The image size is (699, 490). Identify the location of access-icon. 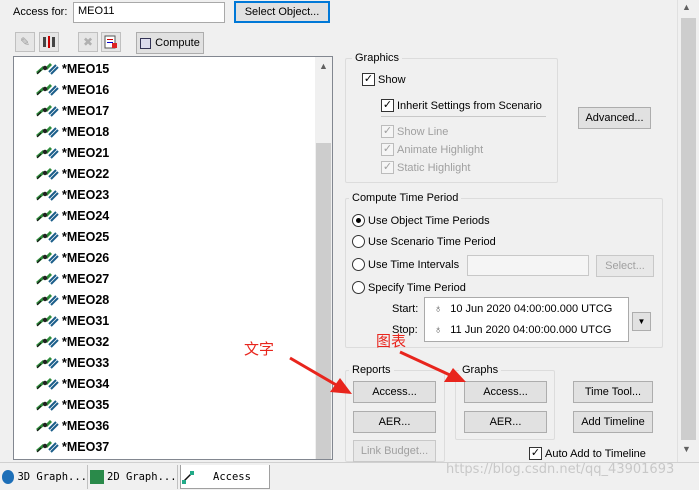
(188, 477).